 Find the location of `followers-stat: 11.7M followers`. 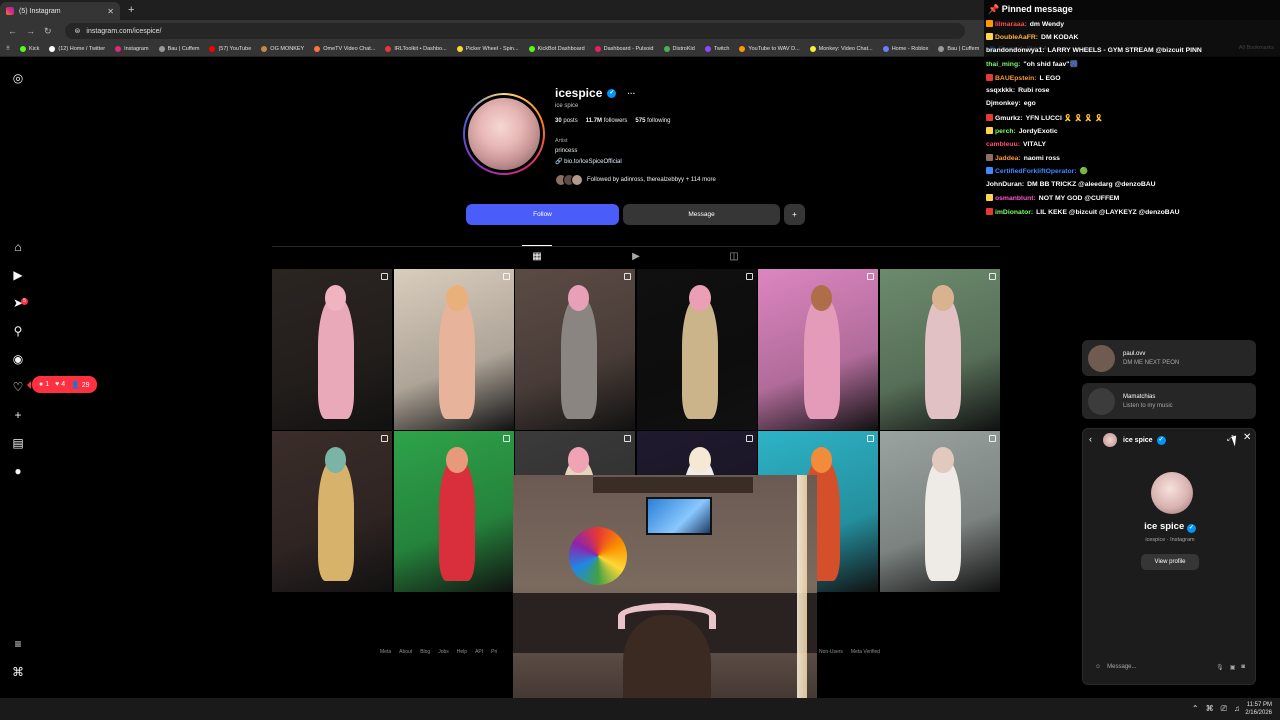

followers-stat: 11.7M followers is located at coordinates (607, 121).